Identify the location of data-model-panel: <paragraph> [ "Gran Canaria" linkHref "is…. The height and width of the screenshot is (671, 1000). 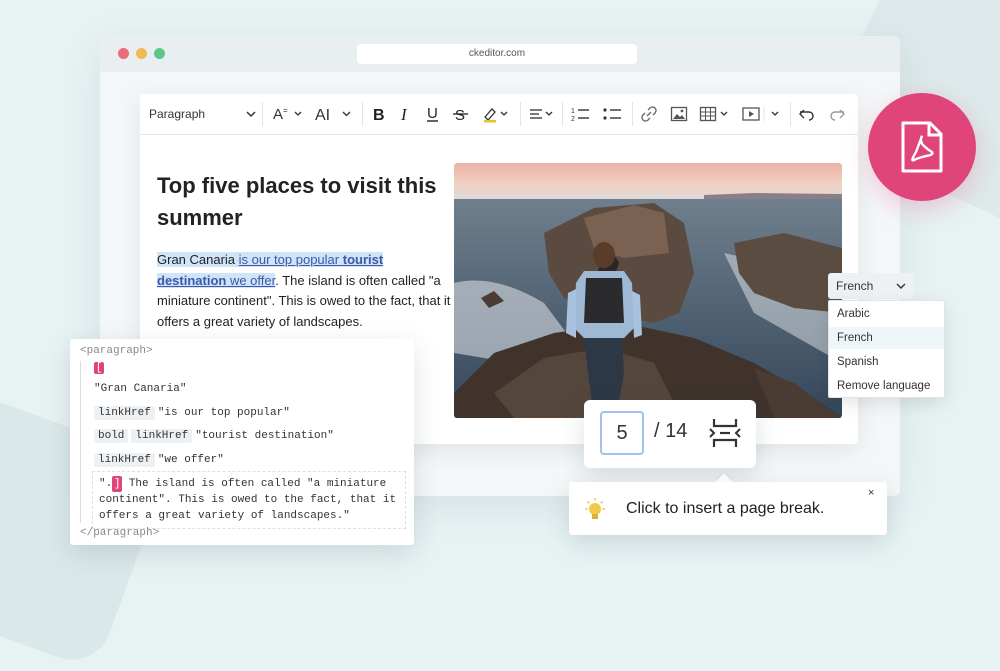
(242, 442).